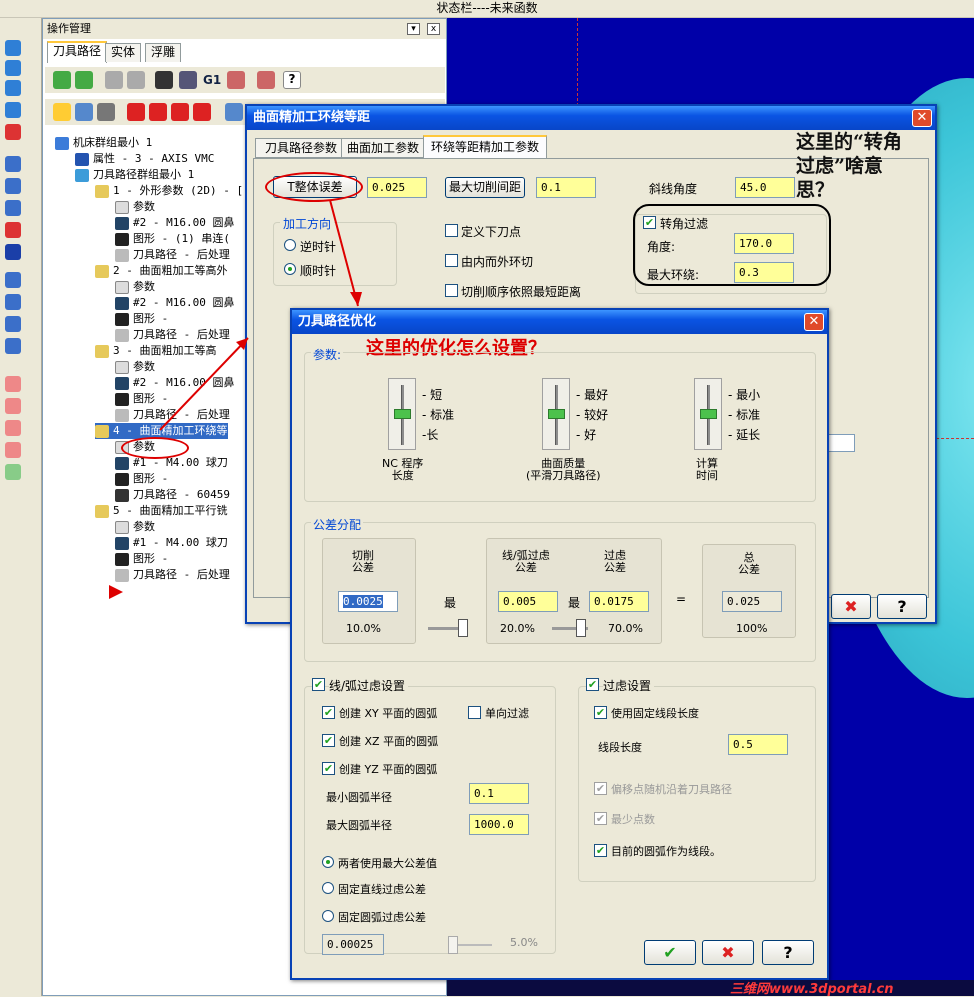 The height and width of the screenshot is (997, 974). Describe the element at coordinates (260, 315) in the screenshot. I see `annotation-arrows` at that location.